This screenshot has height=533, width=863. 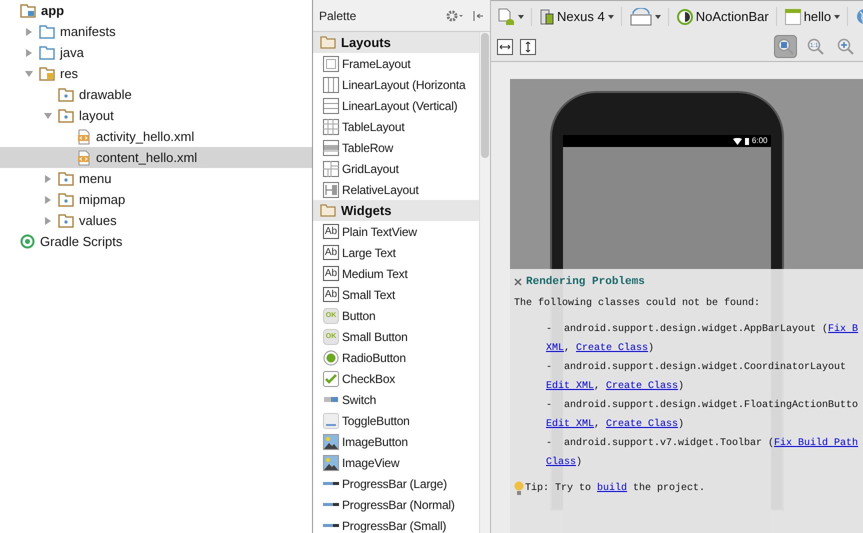 I want to click on palette-item: RelativeLayout, so click(x=396, y=189).